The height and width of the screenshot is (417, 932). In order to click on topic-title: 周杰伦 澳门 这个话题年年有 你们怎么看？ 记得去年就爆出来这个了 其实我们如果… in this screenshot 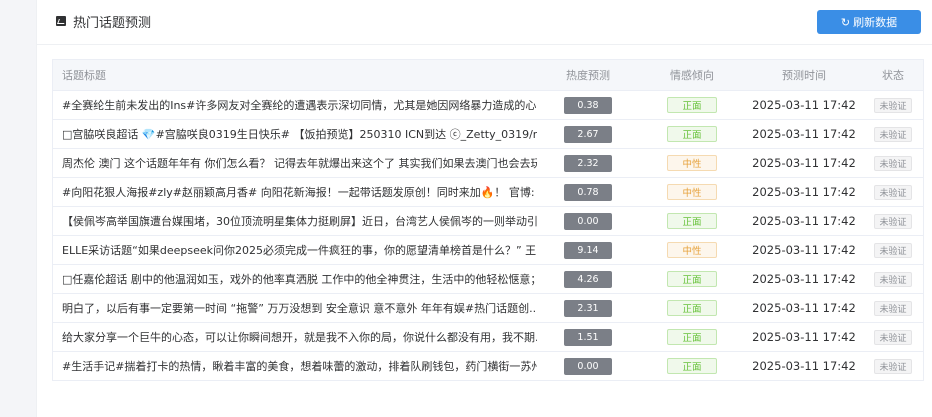, I will do `click(295, 163)`.